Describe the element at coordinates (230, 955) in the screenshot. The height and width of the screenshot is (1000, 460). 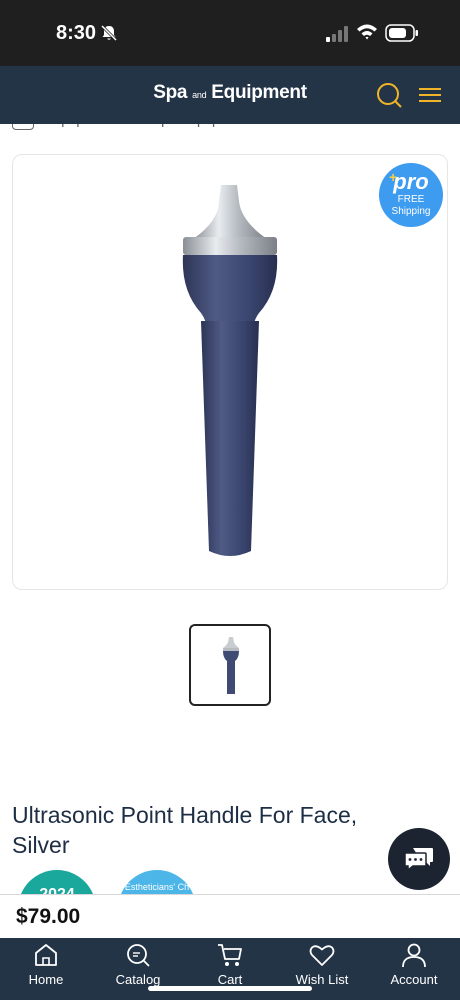
I see `cart-icon` at that location.